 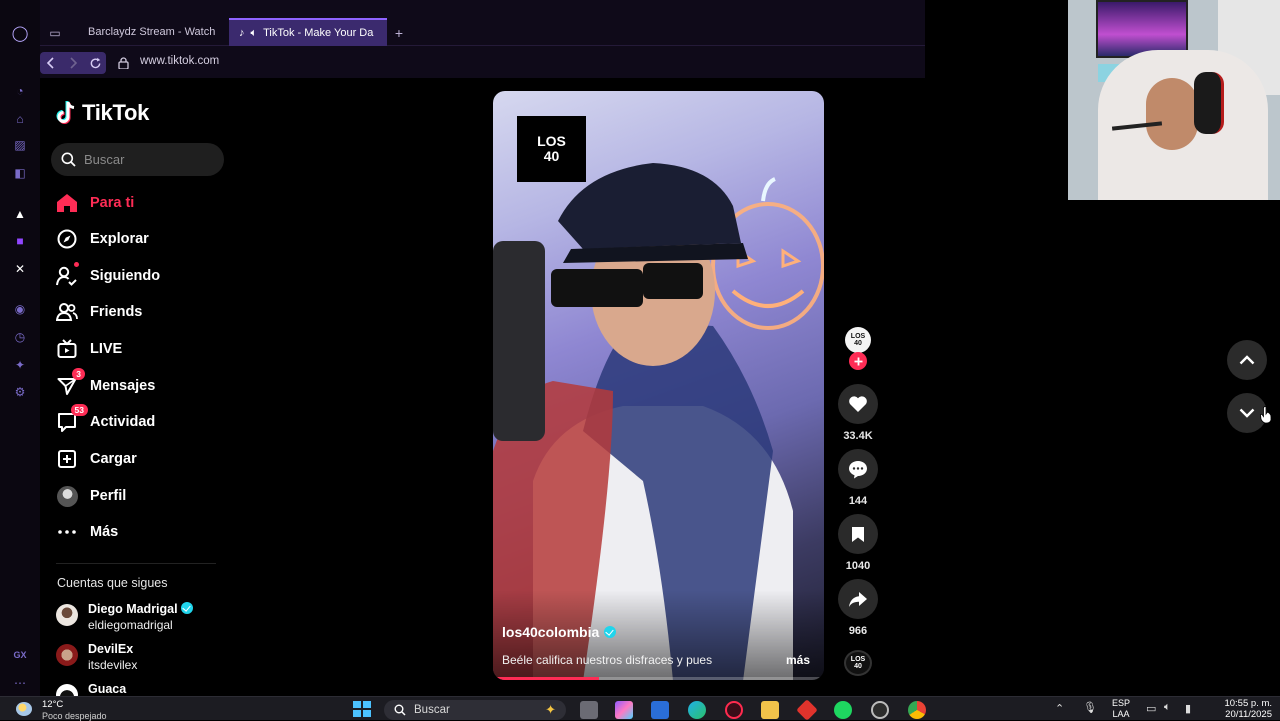 I want to click on messages-icon: 3, so click(x=70, y=382).